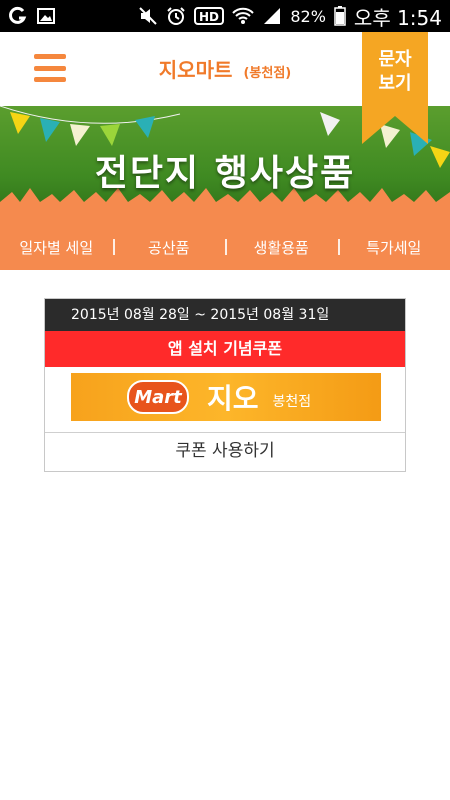 The height and width of the screenshot is (800, 450). Describe the element at coordinates (148, 16) in the screenshot. I see `mute-icon` at that location.